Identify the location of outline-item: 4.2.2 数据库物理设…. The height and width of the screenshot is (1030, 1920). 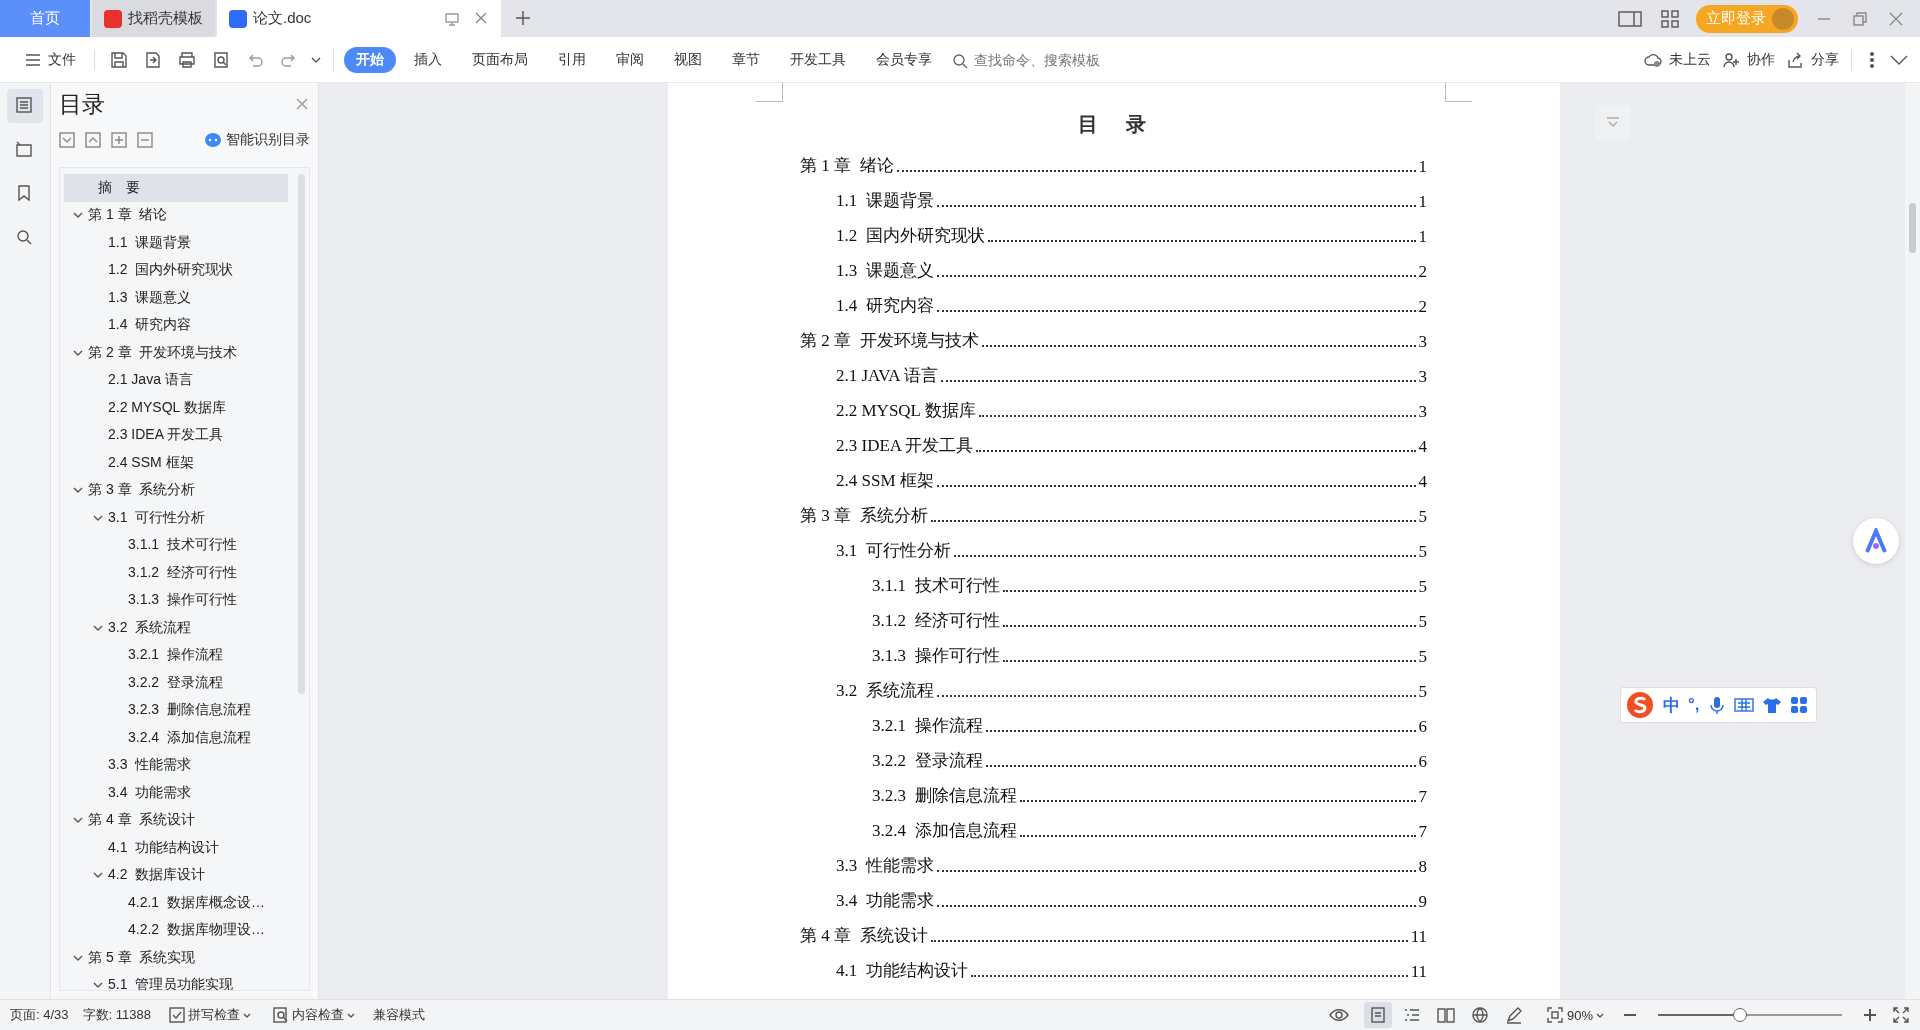
(176, 930).